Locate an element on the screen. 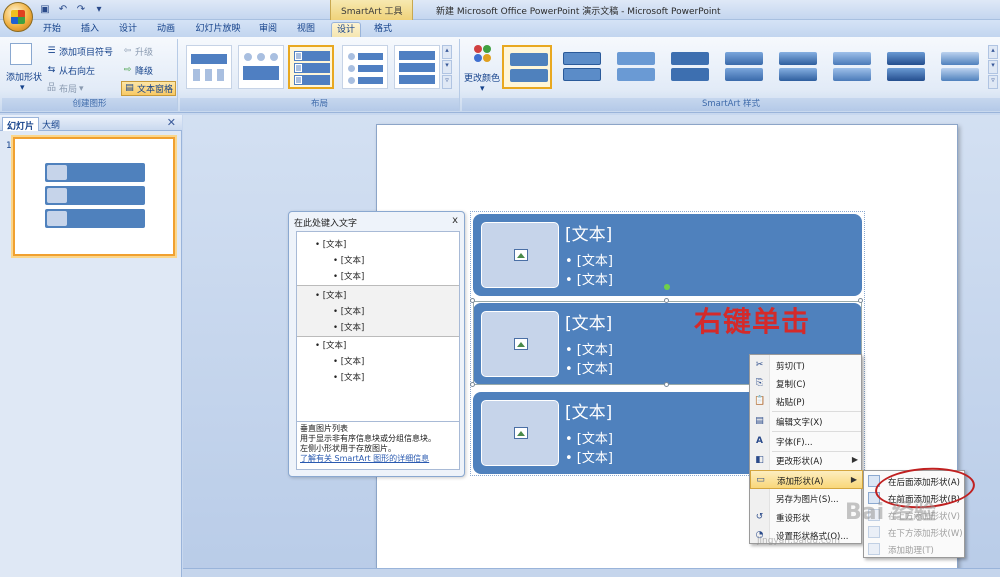  group-smartart-styles: 更改颜色 ▾ ▴ ▾ ▿ SmartArt 样式 is located at coordinates (731, 75).